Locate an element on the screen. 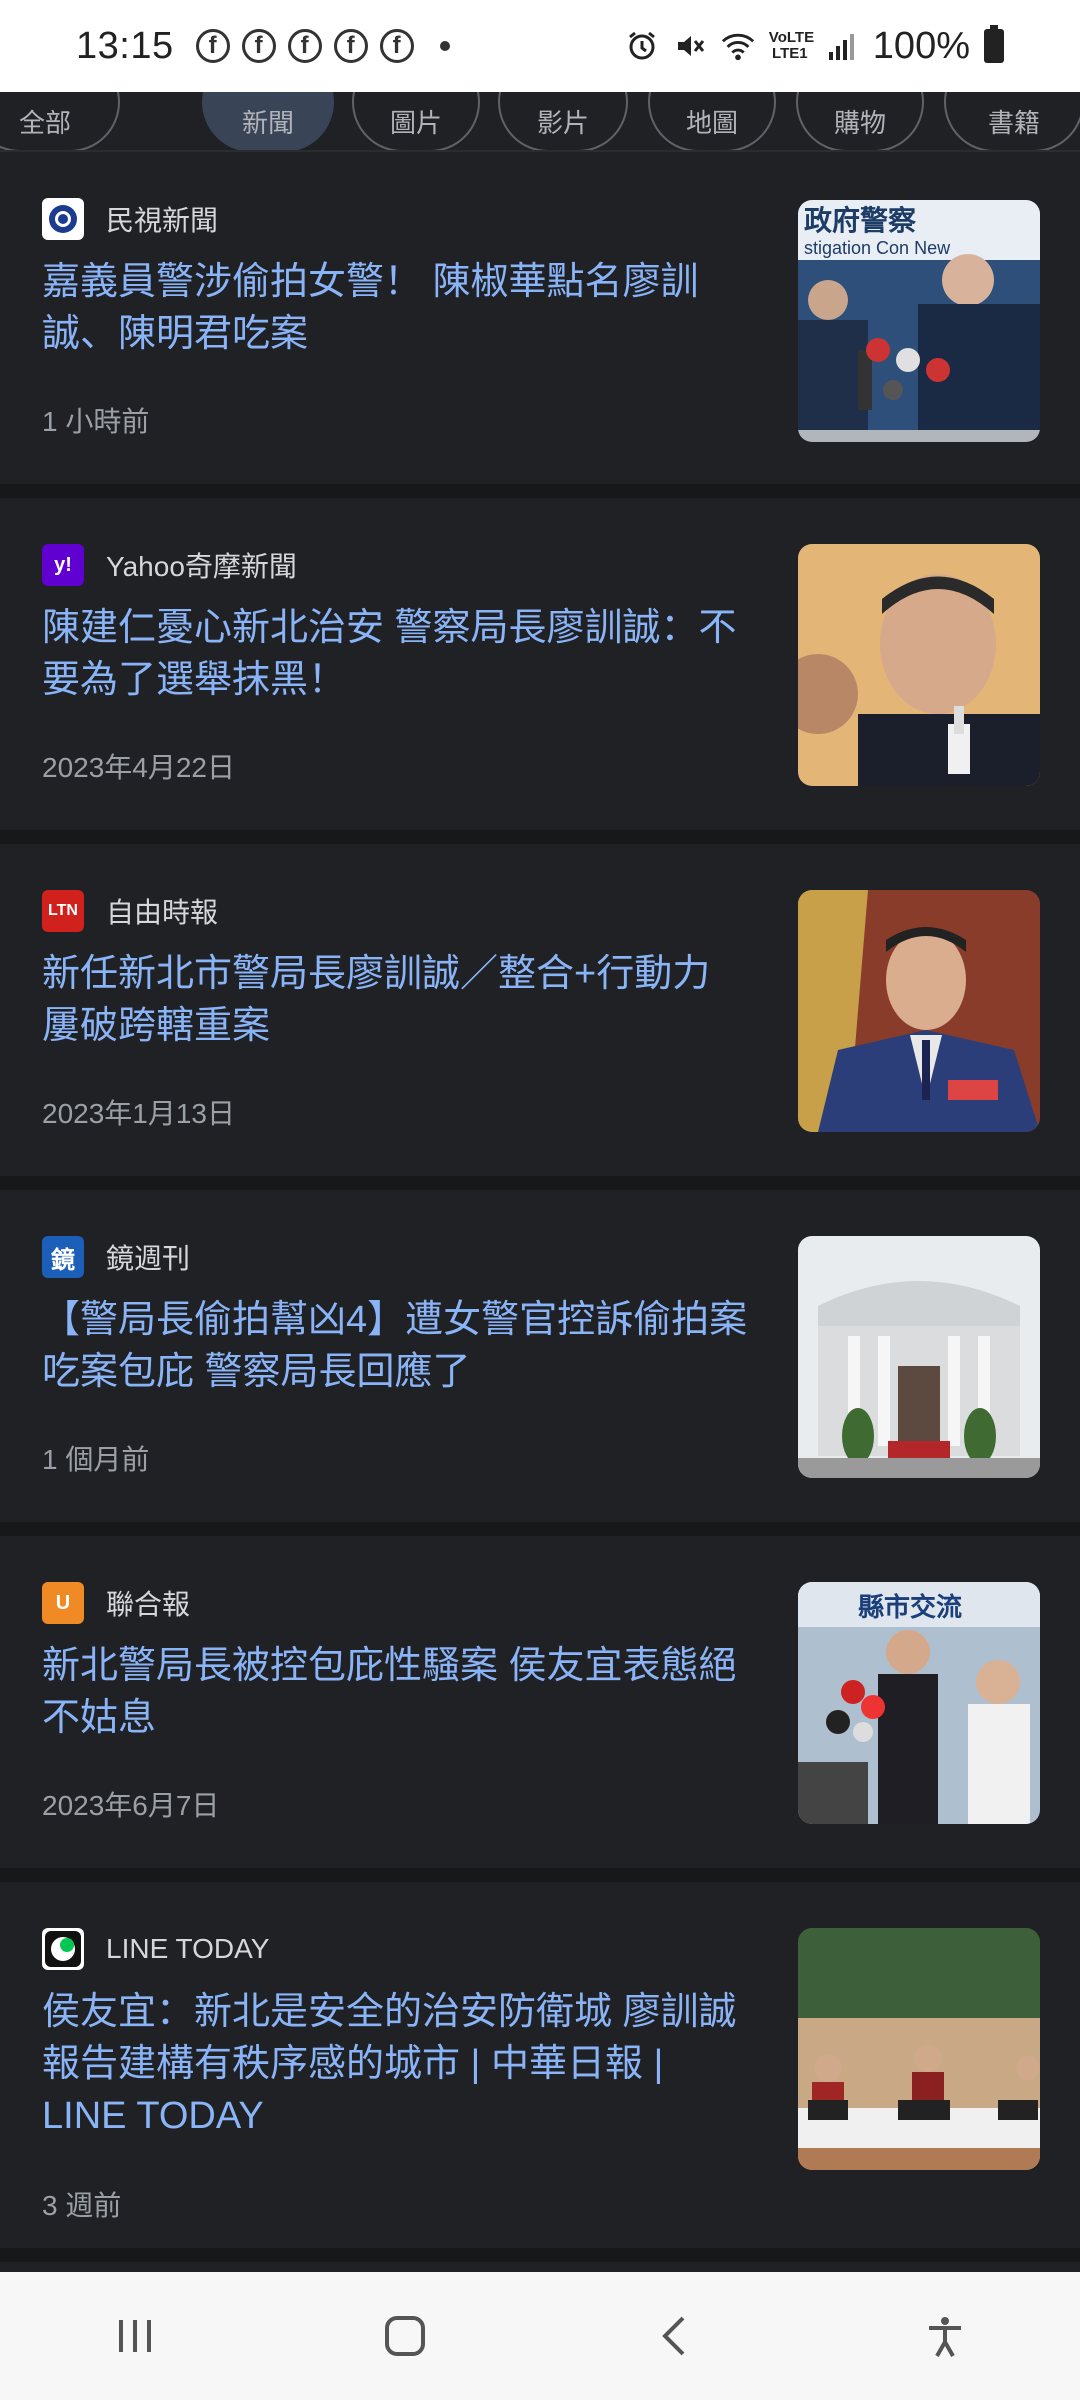 The image size is (1080, 2400). search-tabs-bar: 全部 新聞 圖片 影片 地圖 購物 書籍 is located at coordinates (540, 122).